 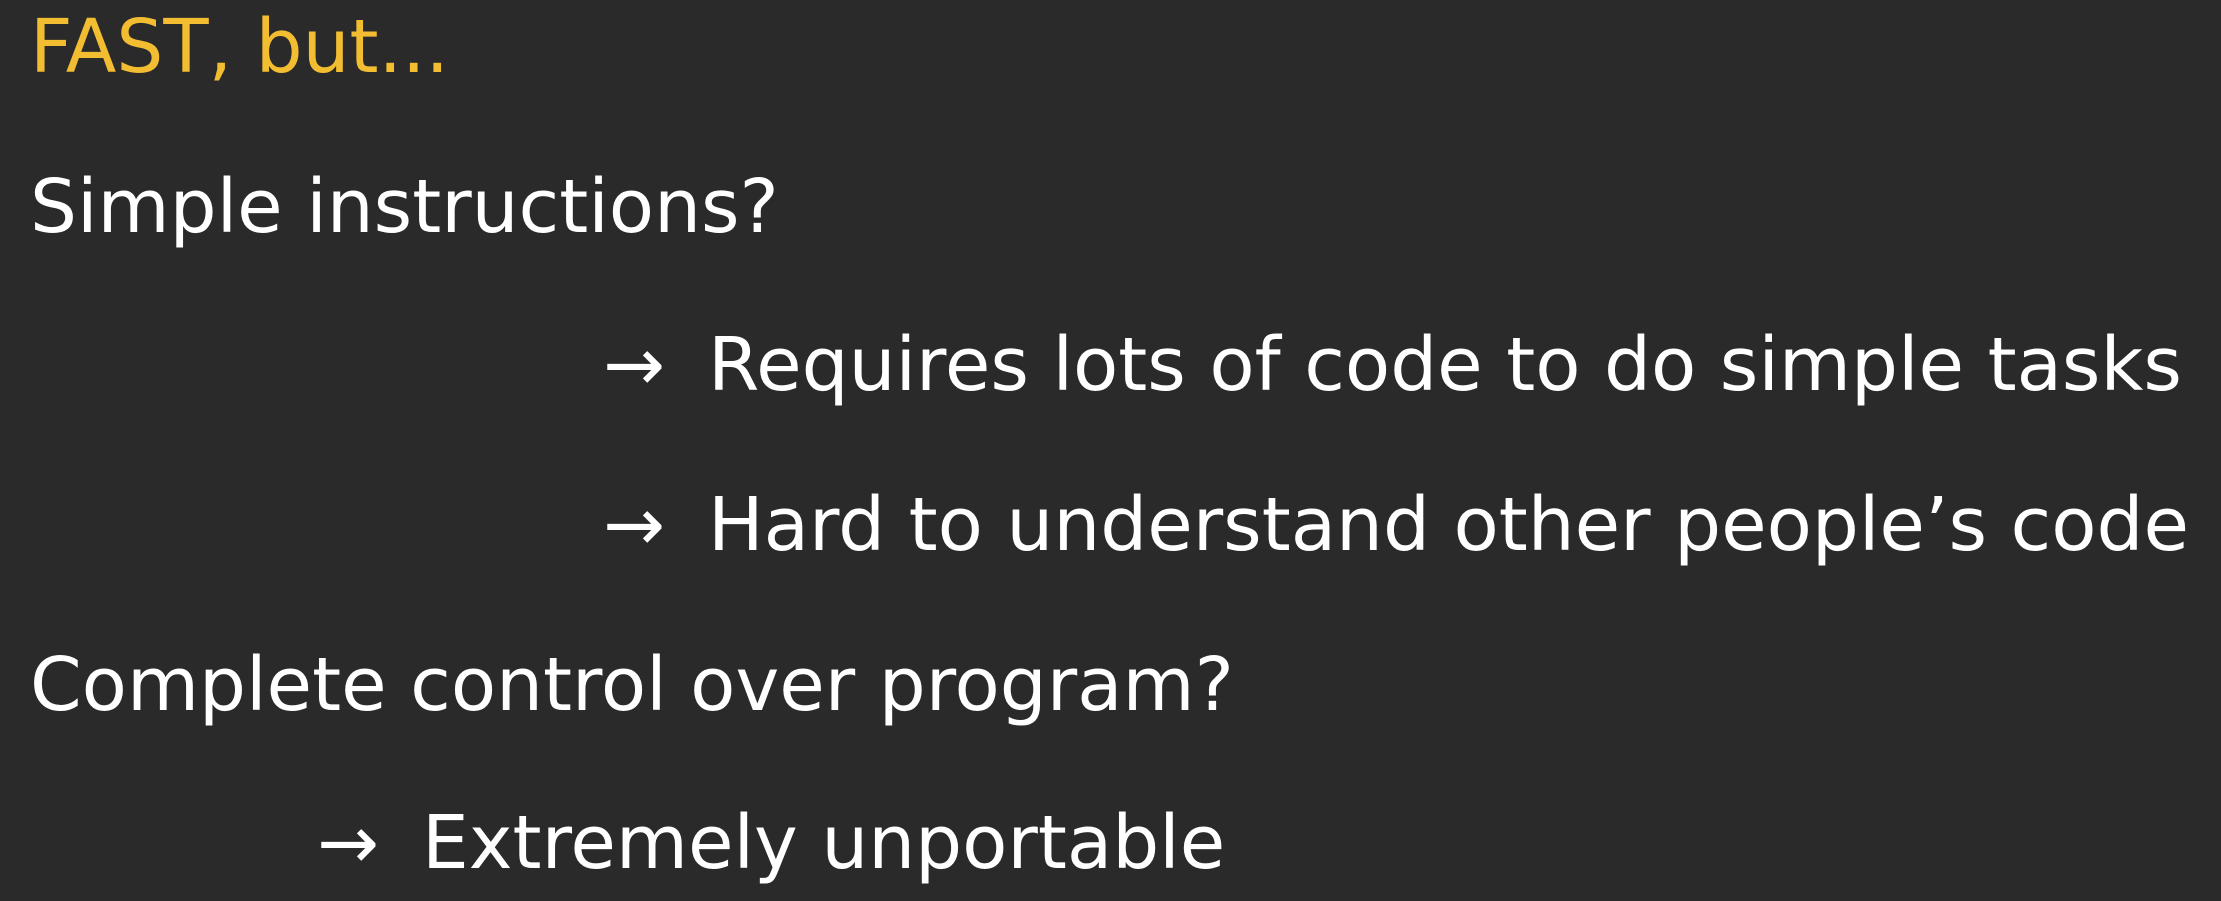 I want to click on question-complete-control: Complete control over program?, so click(x=632, y=685).